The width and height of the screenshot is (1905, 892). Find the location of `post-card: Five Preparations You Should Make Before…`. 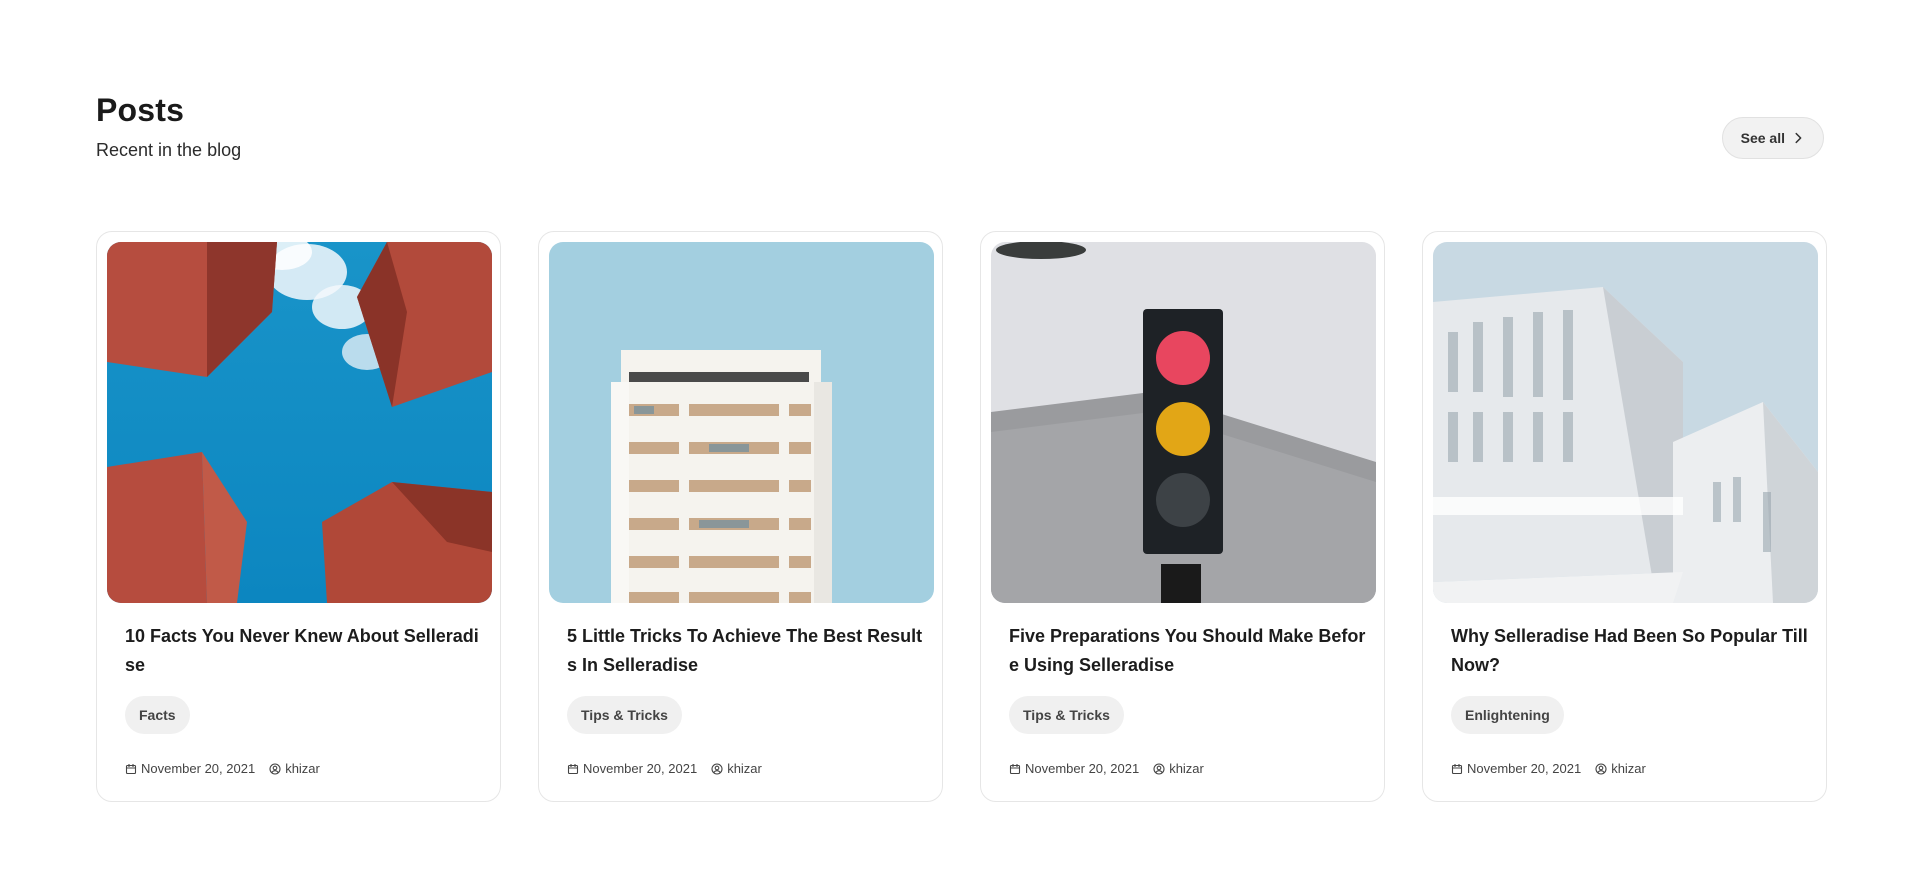

post-card: Five Preparations You Should Make Before… is located at coordinates (1182, 516).